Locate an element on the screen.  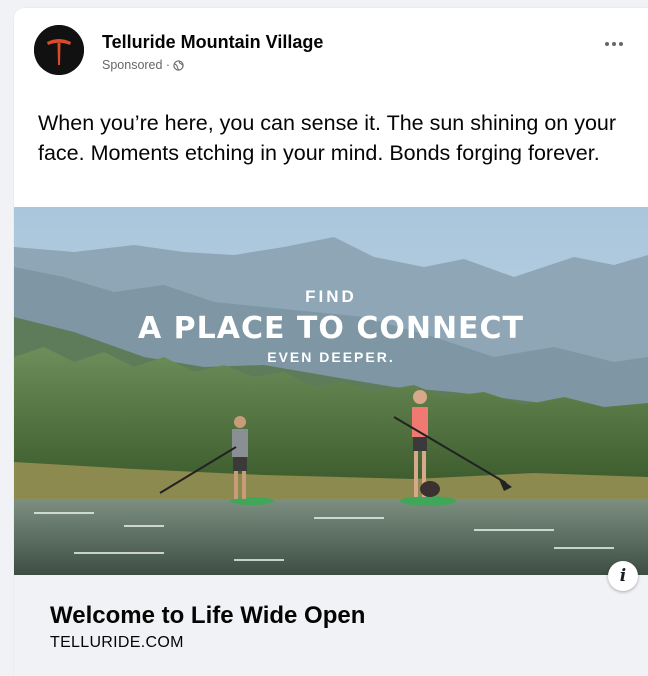
link-preview: Welcome to Life Wide Open TELLURIDE.COM is located at coordinates (331, 625).